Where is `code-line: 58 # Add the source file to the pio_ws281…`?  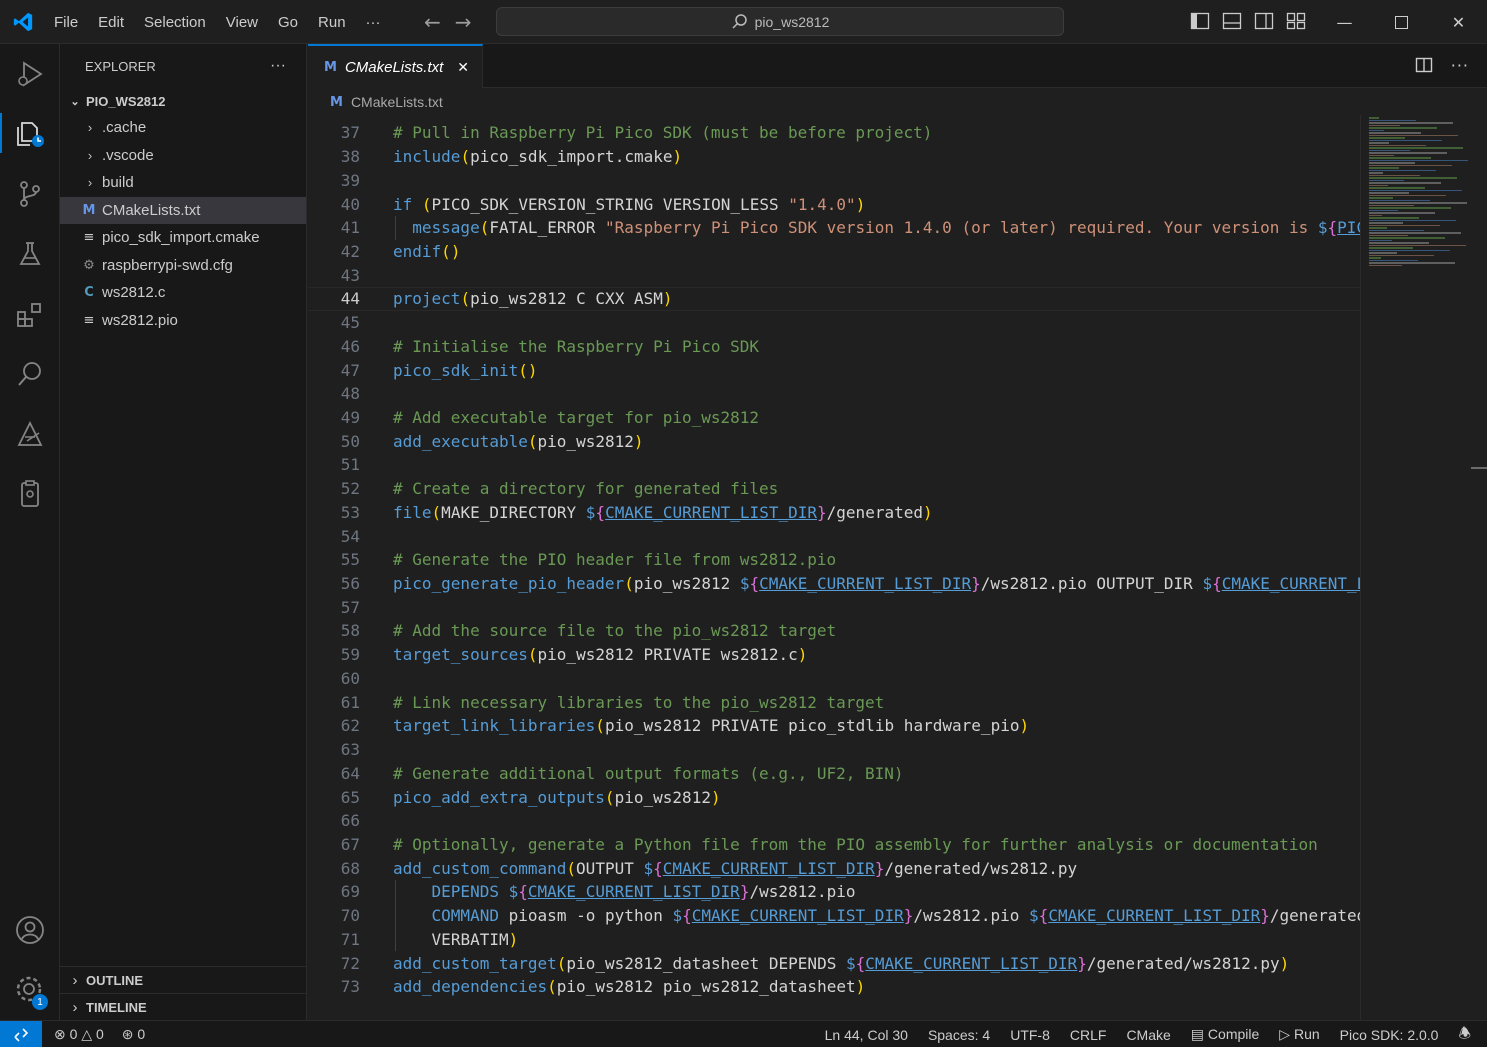
code-line: 58 # Add the source file to the pio_ws281… is located at coordinates (834, 631).